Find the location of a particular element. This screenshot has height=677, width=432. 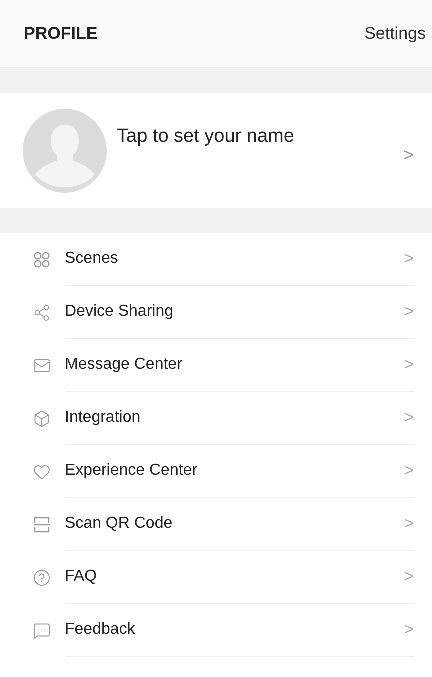

page-title: PROFILE is located at coordinates (61, 33).